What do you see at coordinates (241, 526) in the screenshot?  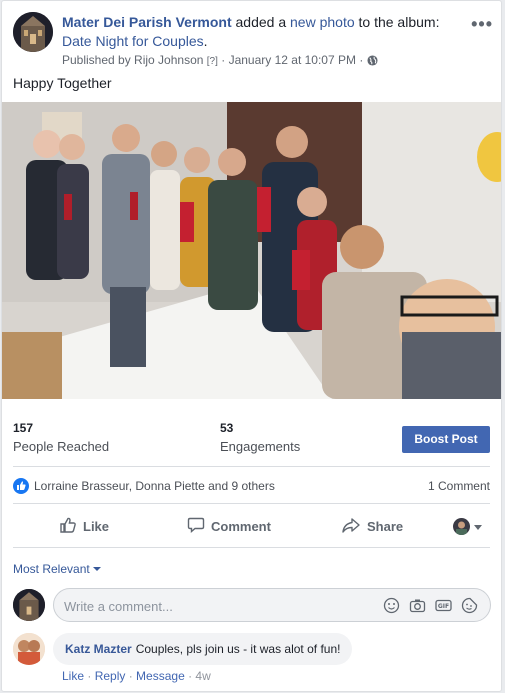 I see `comment-label: Comment` at bounding box center [241, 526].